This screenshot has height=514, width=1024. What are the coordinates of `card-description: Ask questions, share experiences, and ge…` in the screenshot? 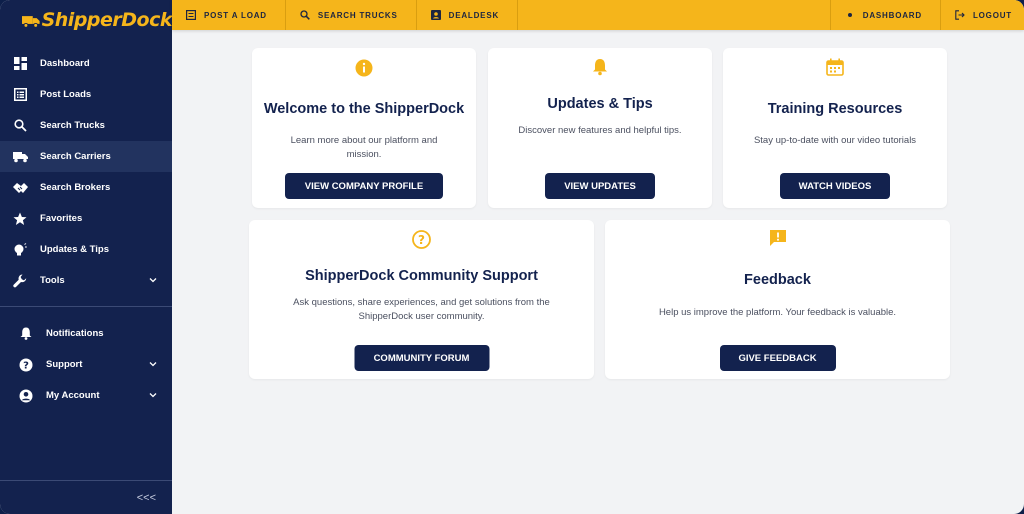 It's located at (421, 309).